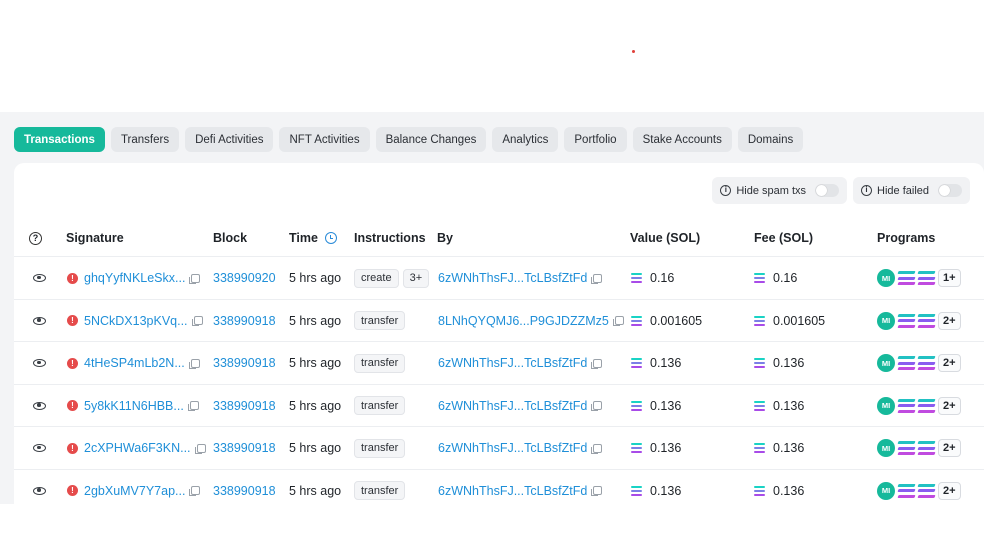 The width and height of the screenshot is (984, 554). What do you see at coordinates (595, 139) in the screenshot?
I see `tab-portfolio: Portfolio` at bounding box center [595, 139].